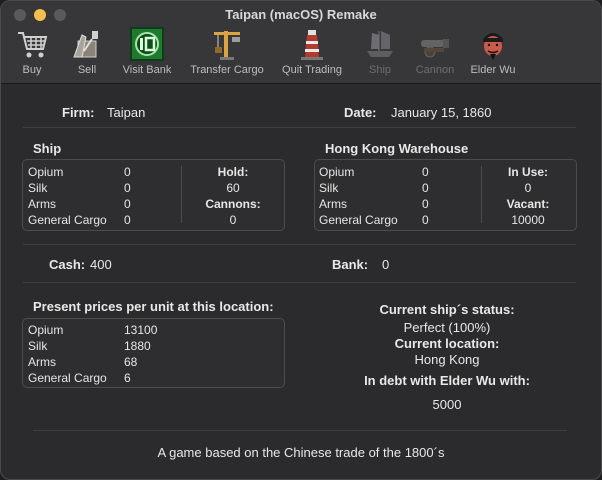 Image resolution: width=602 pixels, height=480 pixels. I want to click on vacant-value: 10000, so click(528, 220).